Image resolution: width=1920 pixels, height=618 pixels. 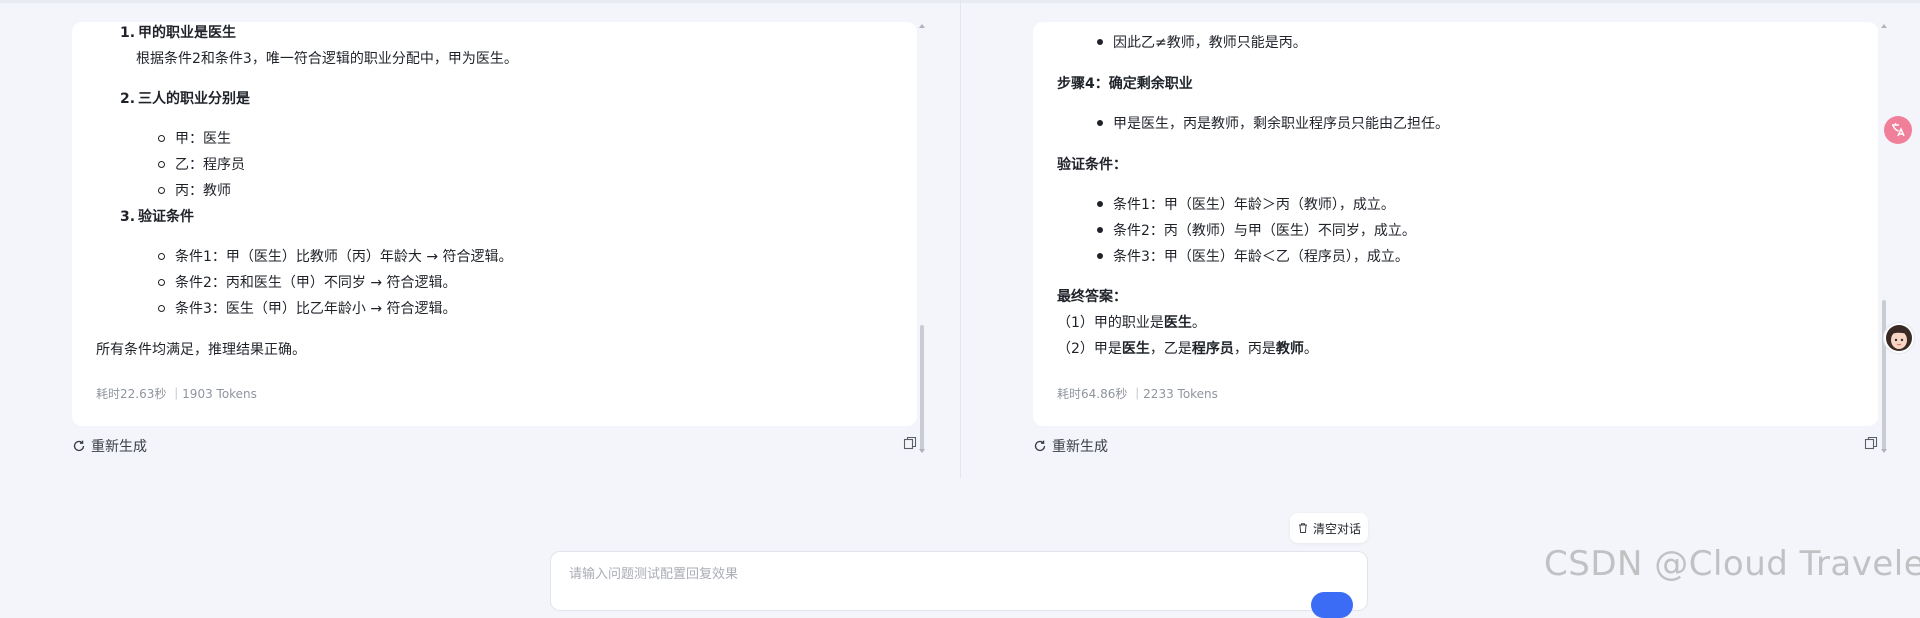 I want to click on translate-icon, so click(x=1898, y=130).